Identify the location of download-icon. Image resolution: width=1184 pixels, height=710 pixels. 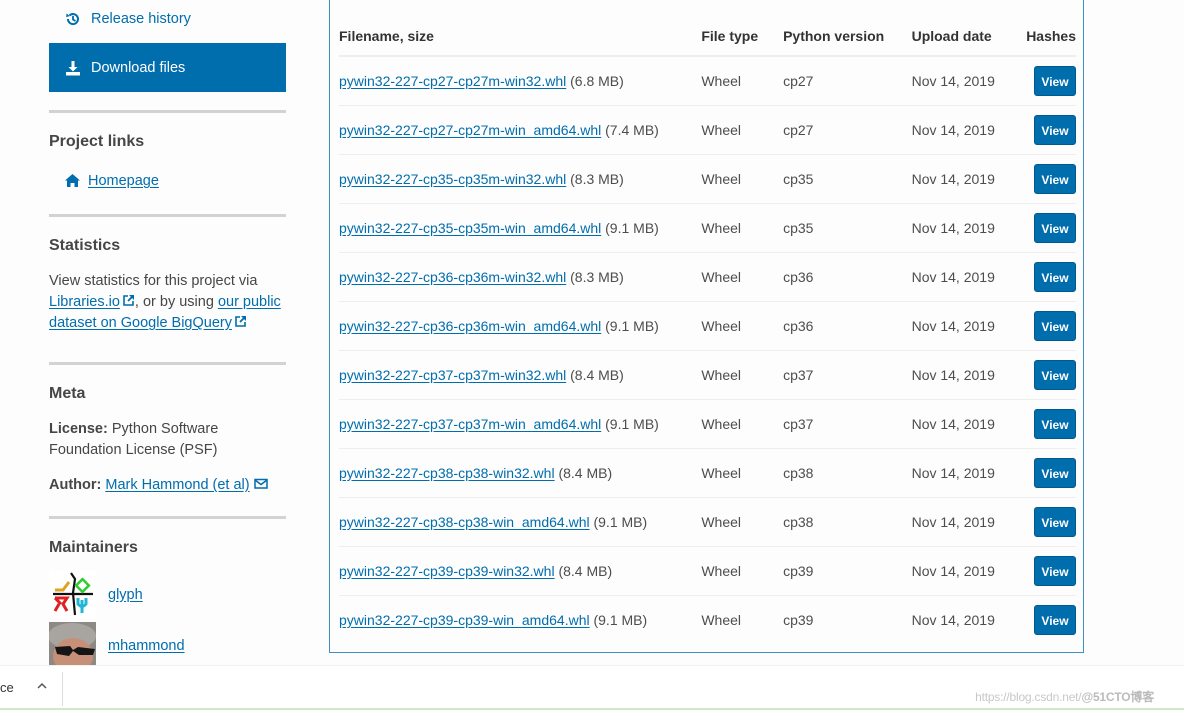
(73, 68).